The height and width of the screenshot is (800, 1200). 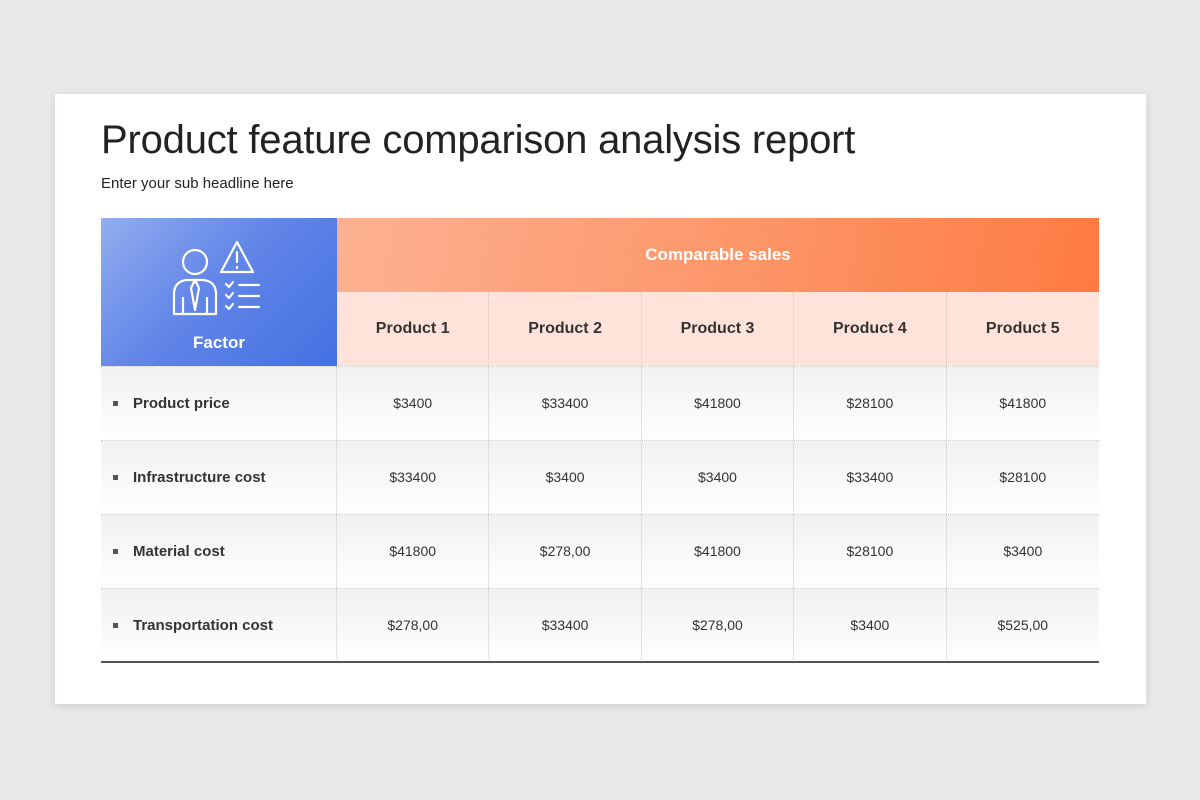 I want to click on factor-label: Factor, so click(x=219, y=342).